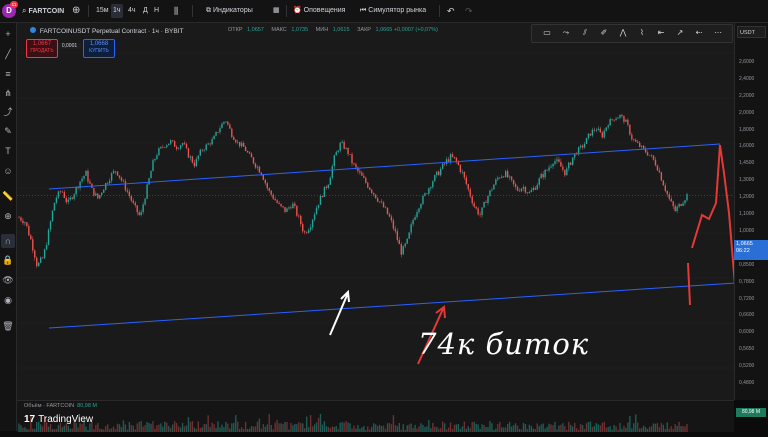 The height and width of the screenshot is (437, 768). Describe the element at coordinates (8, 280) in the screenshot. I see `hide-drawings-icon: 👁` at that location.